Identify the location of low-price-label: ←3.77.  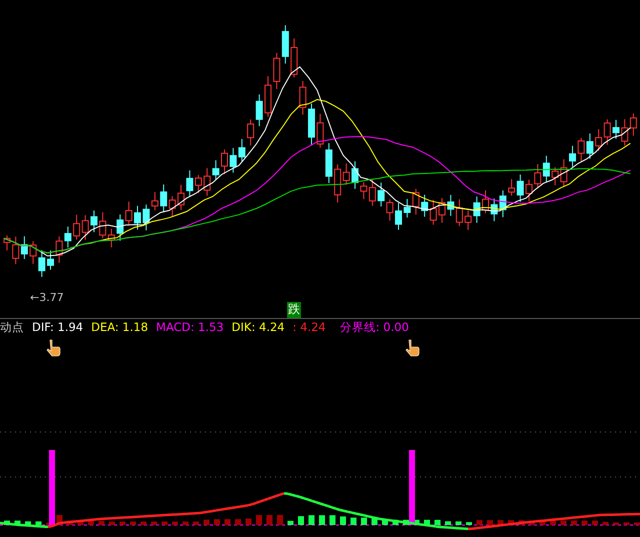
(47, 296).